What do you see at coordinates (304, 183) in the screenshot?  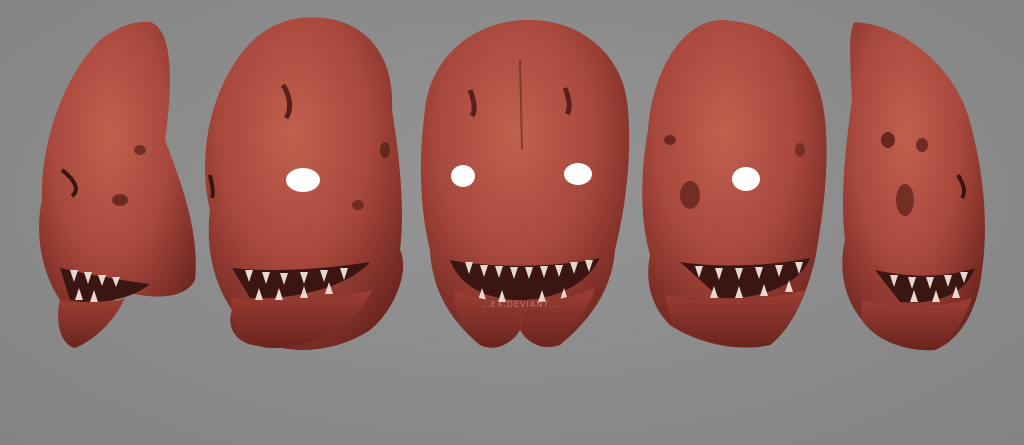 I see `mask-view-left-three-quarter` at bounding box center [304, 183].